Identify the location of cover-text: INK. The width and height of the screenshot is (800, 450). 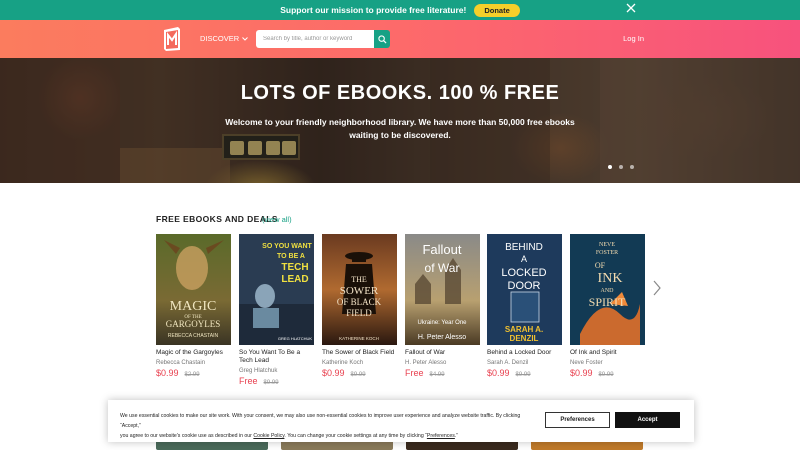
(610, 278).